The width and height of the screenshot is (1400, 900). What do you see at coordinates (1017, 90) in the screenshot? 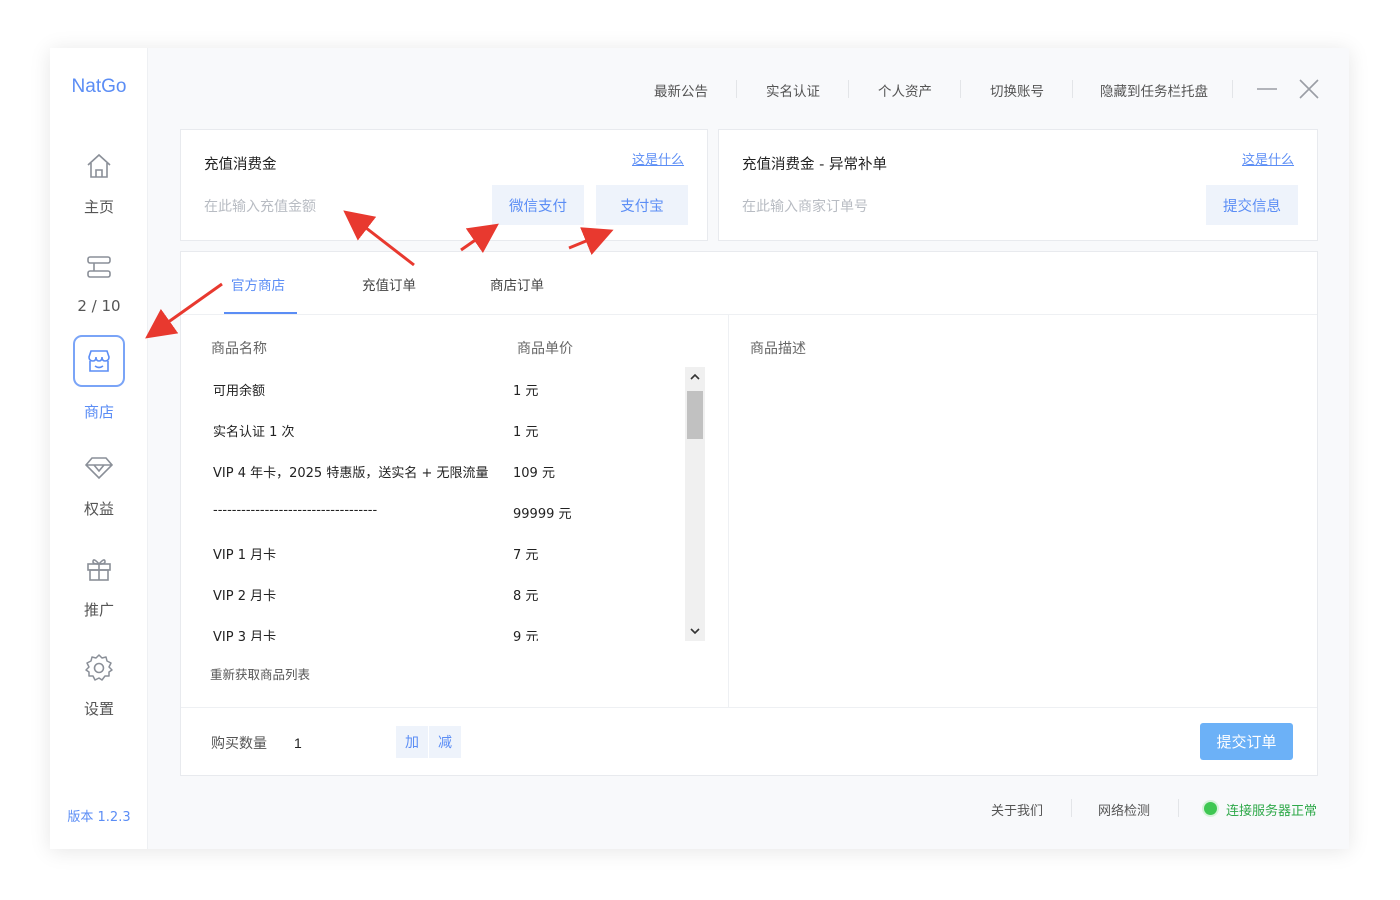
I see `switch-account-link: 切换账号` at bounding box center [1017, 90].